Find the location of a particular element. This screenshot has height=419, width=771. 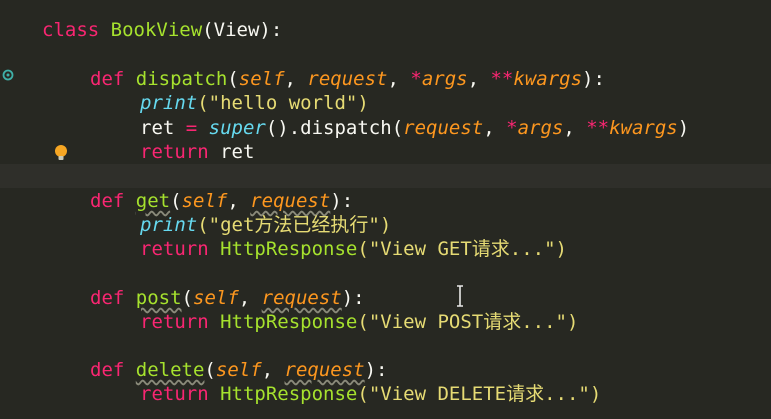

code-line: return HttpResponse("View POST请求...") is located at coordinates (385, 322).